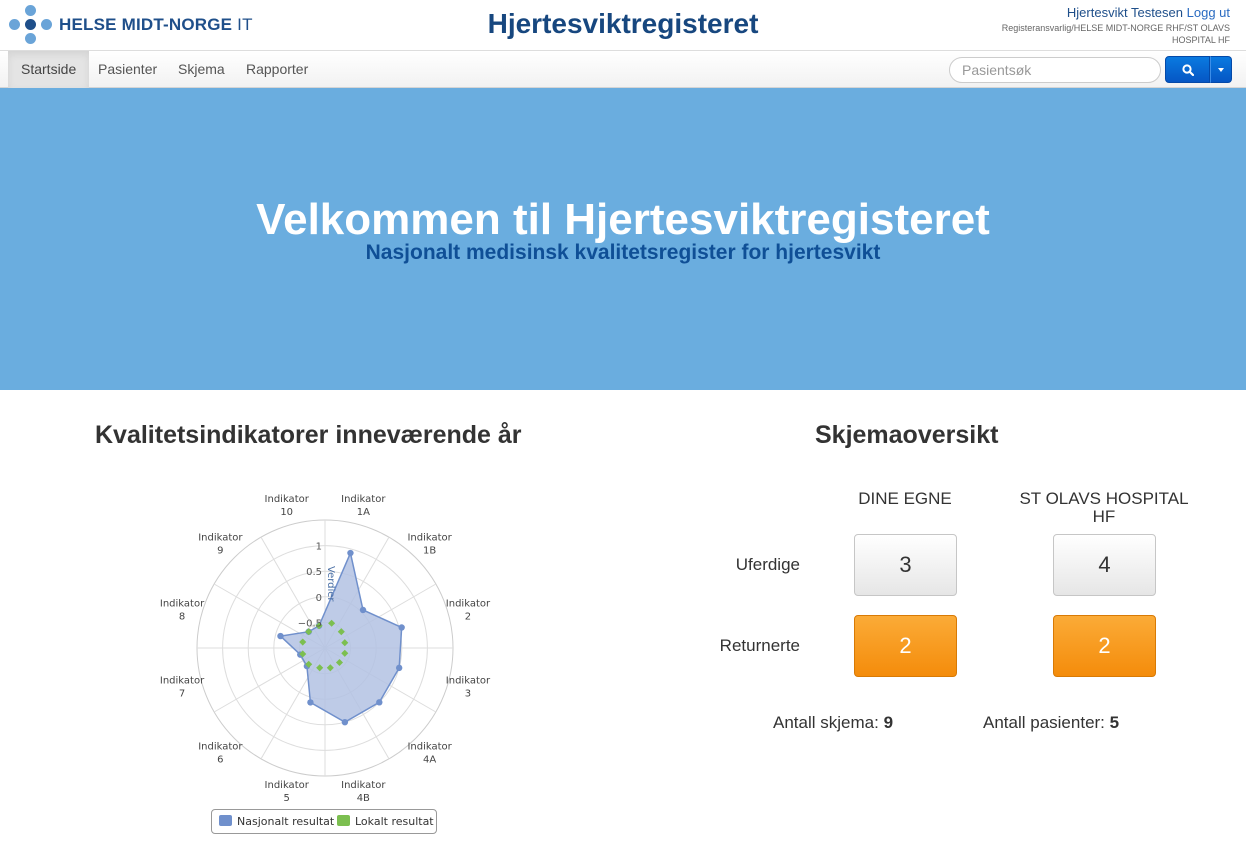  I want to click on series-area-national, so click(340, 637).